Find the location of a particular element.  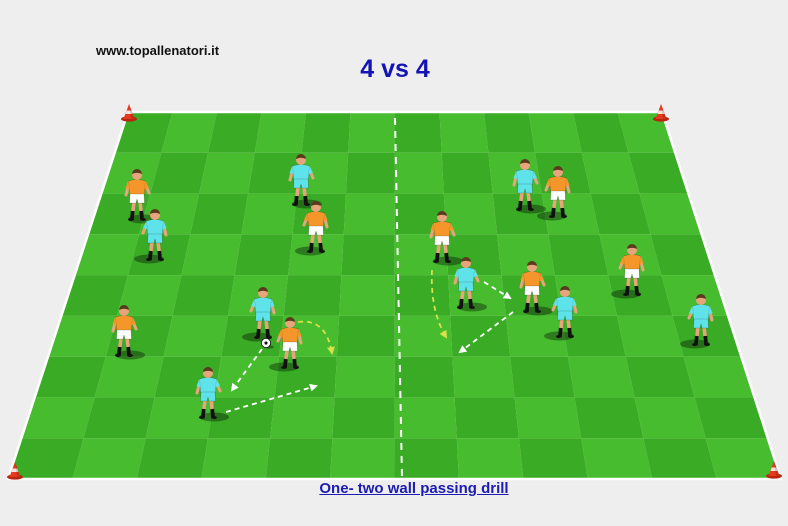

drill-title: 4 vs 4 is located at coordinates (395, 69).